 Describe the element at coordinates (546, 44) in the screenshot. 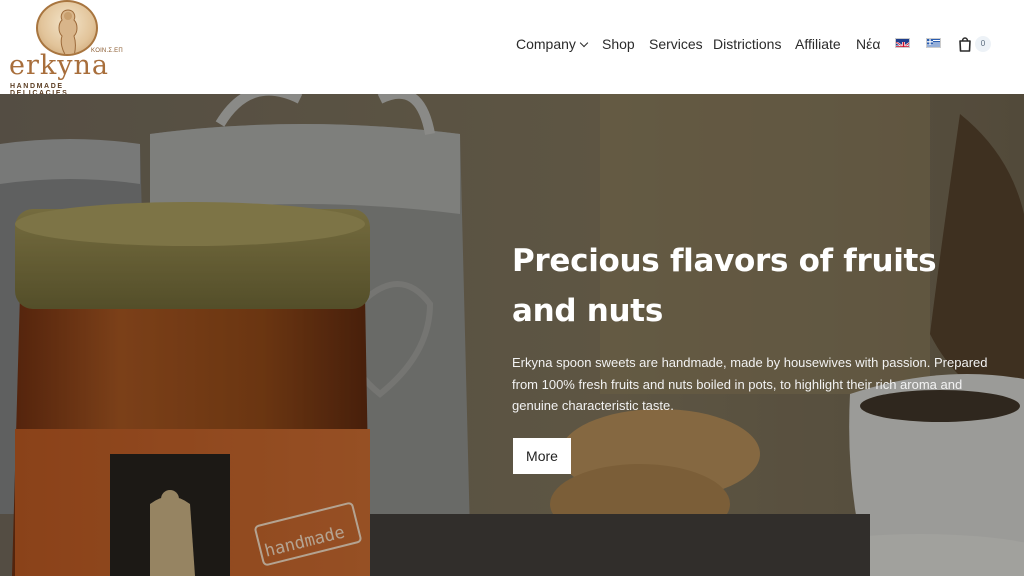

I see `nav-item-label: Company` at that location.